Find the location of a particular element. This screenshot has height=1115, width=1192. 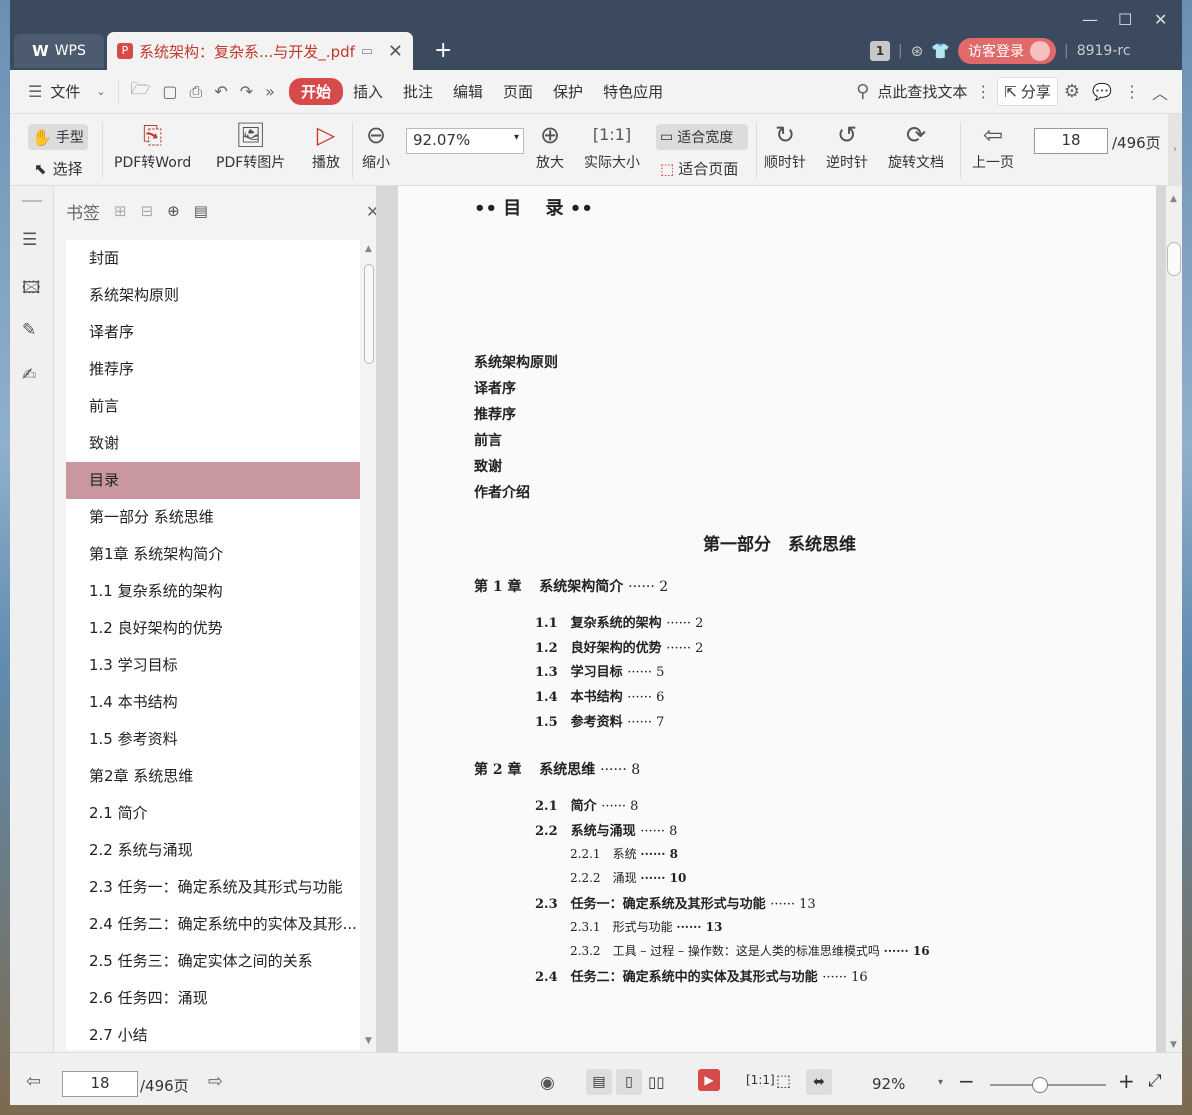

shirt-icon: 👕 is located at coordinates (940, 51).